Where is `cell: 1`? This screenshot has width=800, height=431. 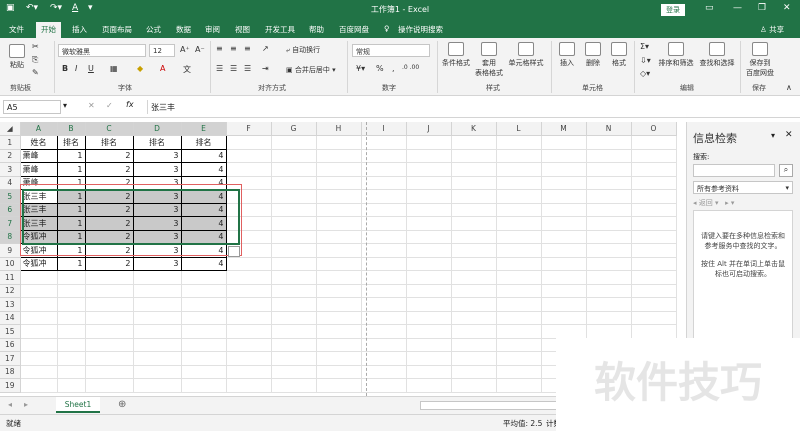 cell: 1 is located at coordinates (71, 169).